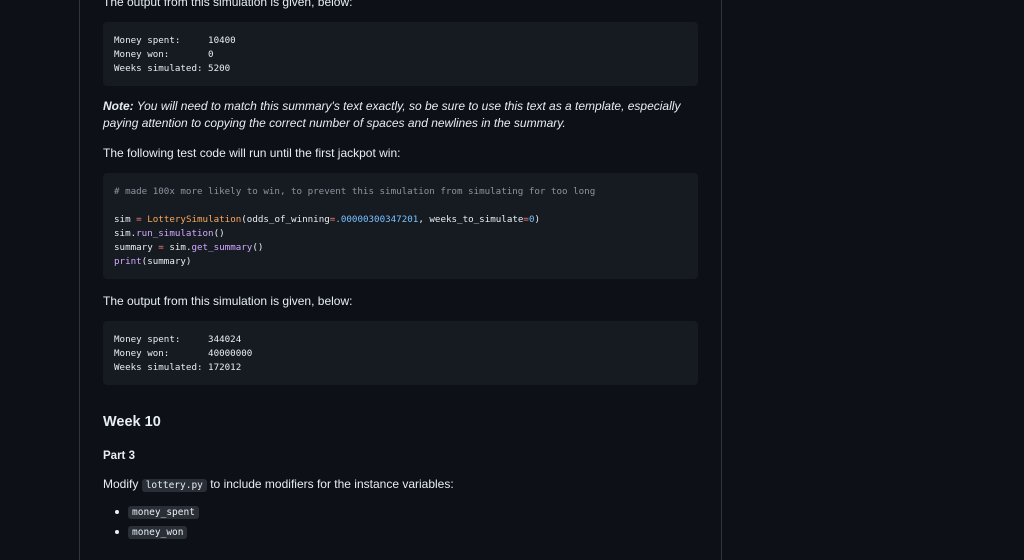  What do you see at coordinates (175, 40) in the screenshot?
I see `output-line: Money spent: 10400` at bounding box center [175, 40].